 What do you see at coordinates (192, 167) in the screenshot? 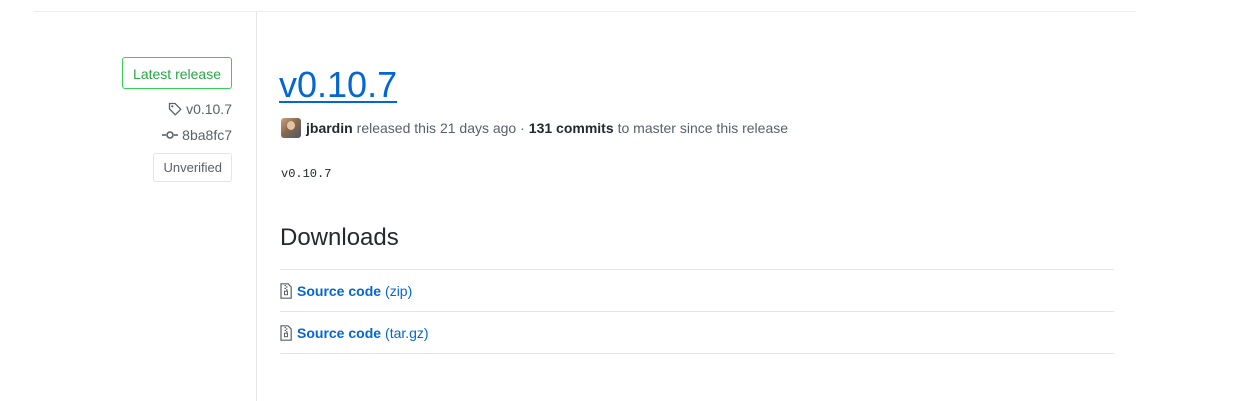
I see `unverified-badge: Unverified` at bounding box center [192, 167].